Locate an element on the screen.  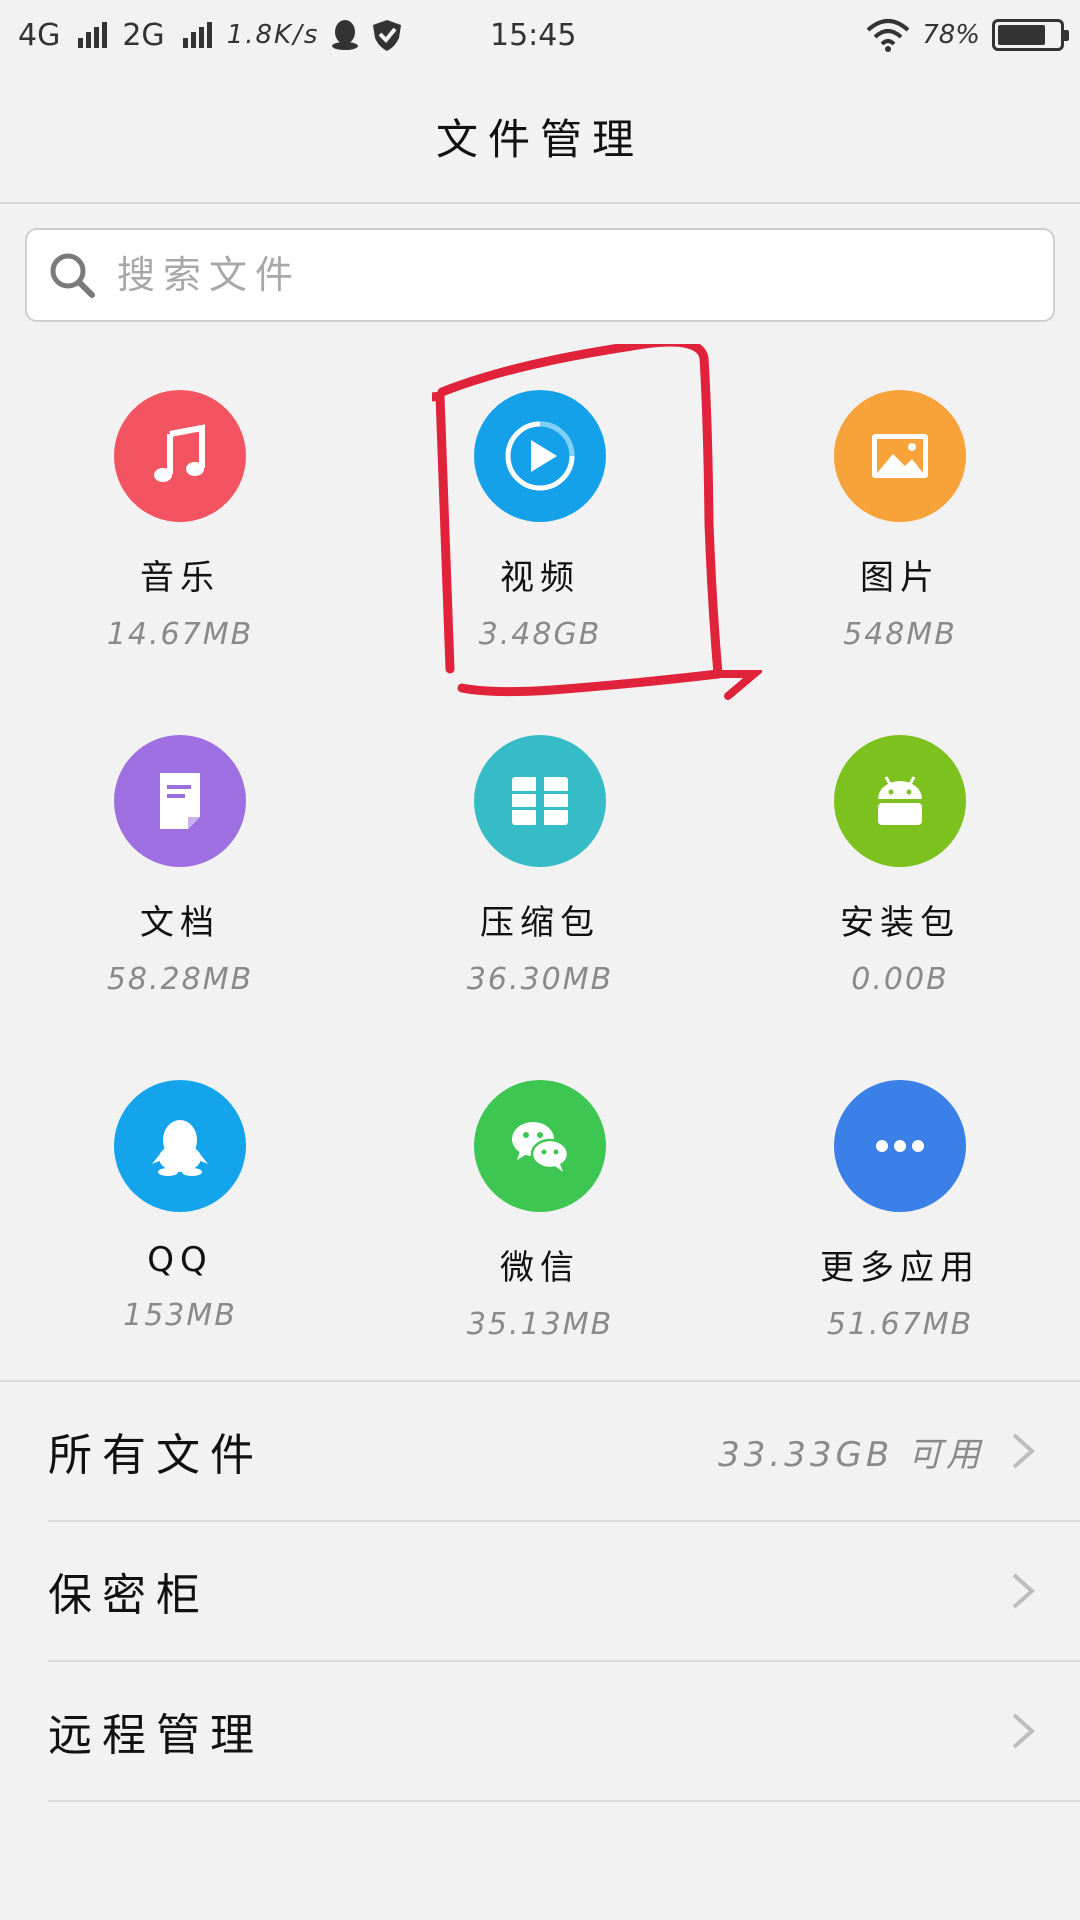
page-title: 文件管理 is located at coordinates (539, 139).